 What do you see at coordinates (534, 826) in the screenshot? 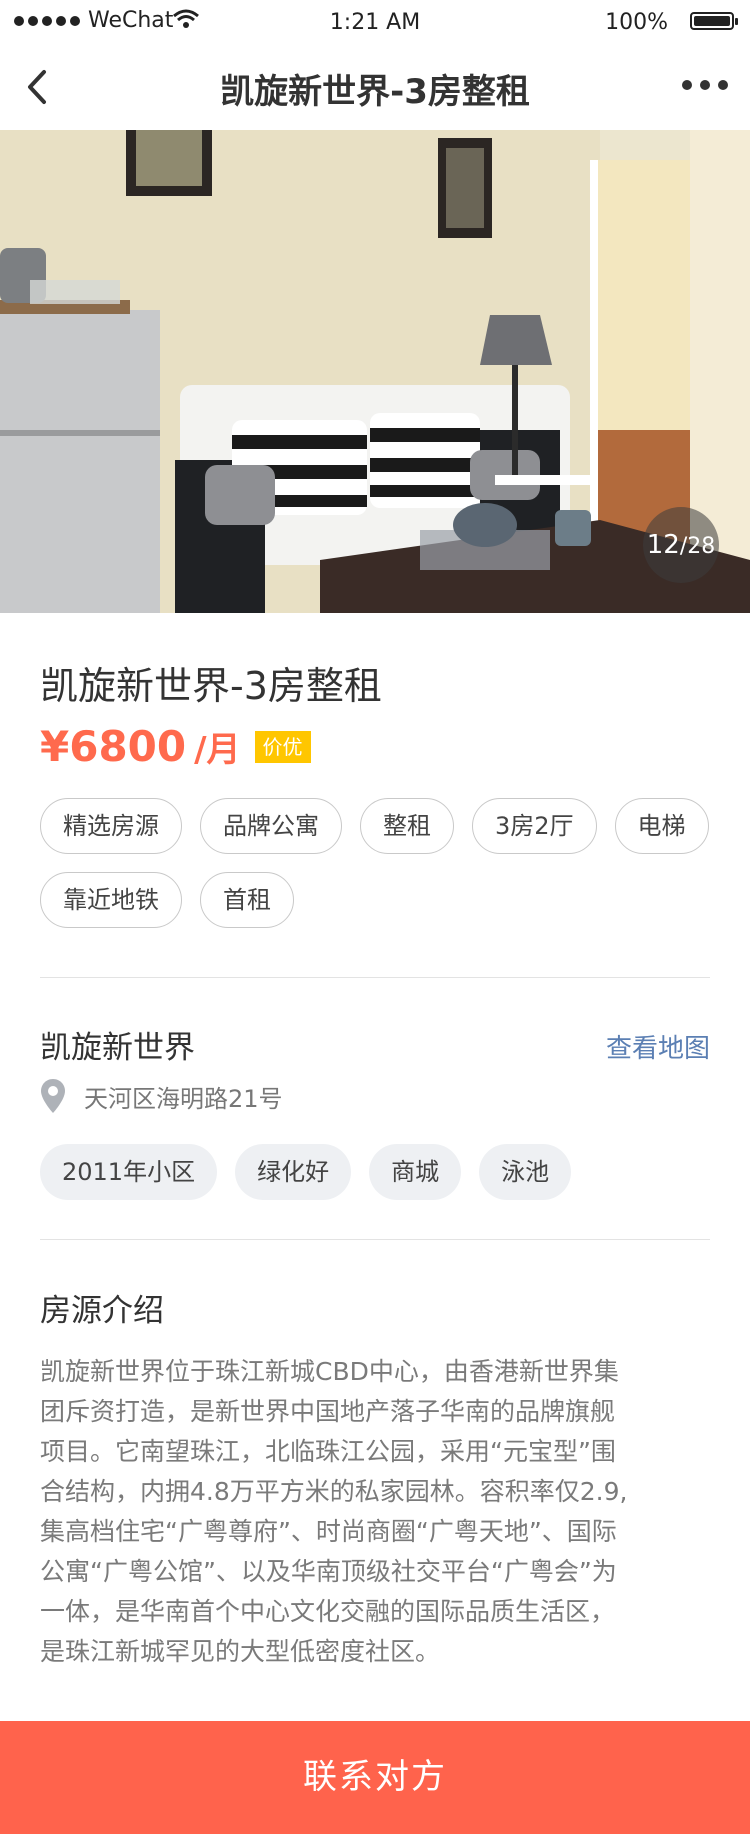
I see `tag: 3房2厅` at bounding box center [534, 826].